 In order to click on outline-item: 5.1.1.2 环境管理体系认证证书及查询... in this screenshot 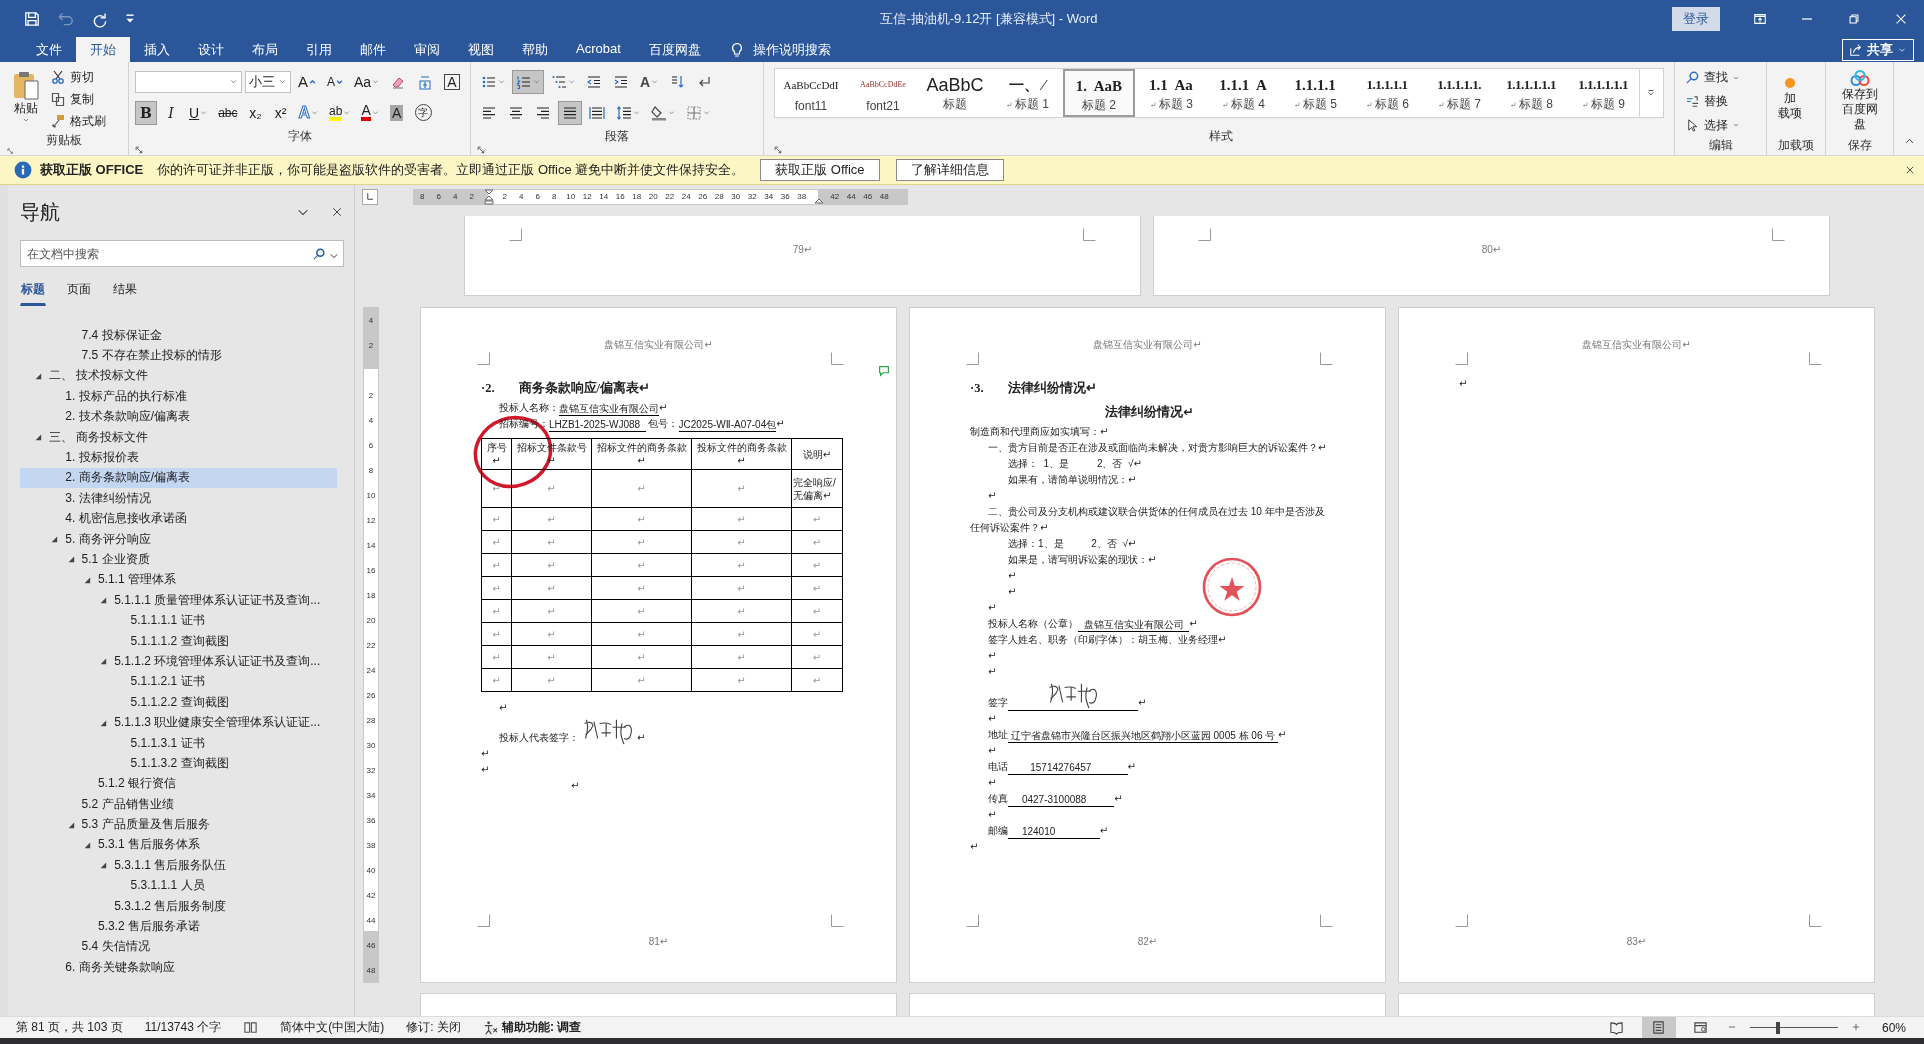, I will do `click(178, 661)`.